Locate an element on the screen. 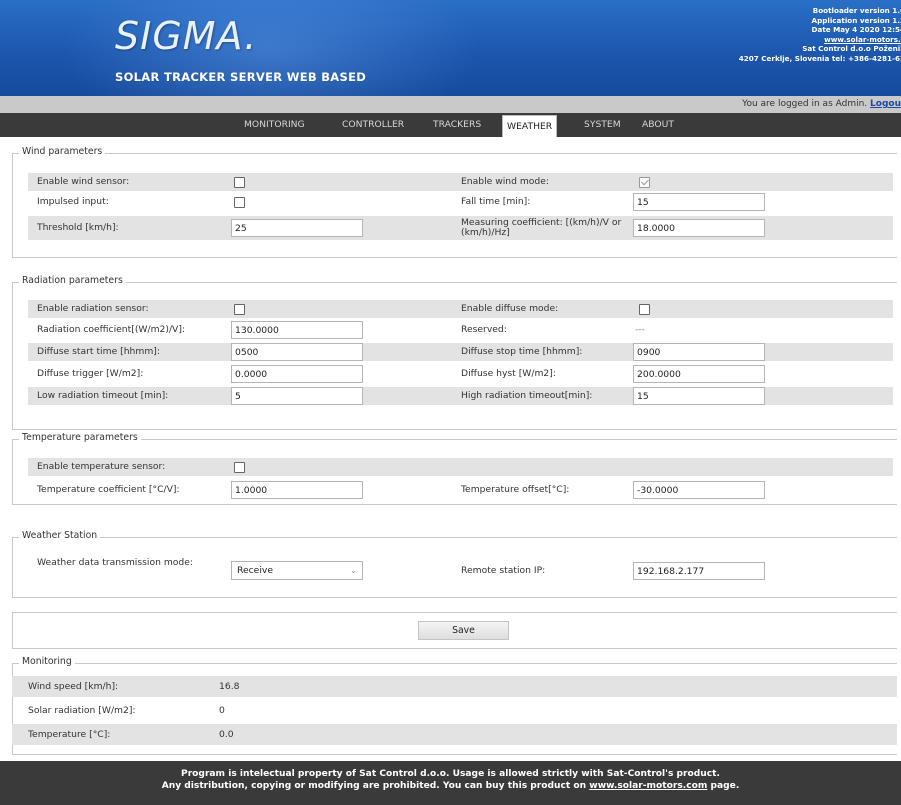  low-radiation-timeout-label: Low radiation timeout [min]: is located at coordinates (103, 395).